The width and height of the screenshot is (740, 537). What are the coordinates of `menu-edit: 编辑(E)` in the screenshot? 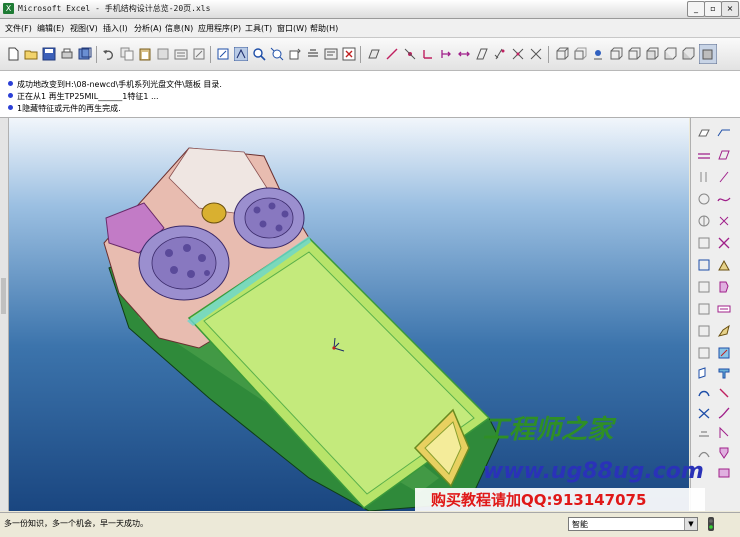 It's located at (50, 28).